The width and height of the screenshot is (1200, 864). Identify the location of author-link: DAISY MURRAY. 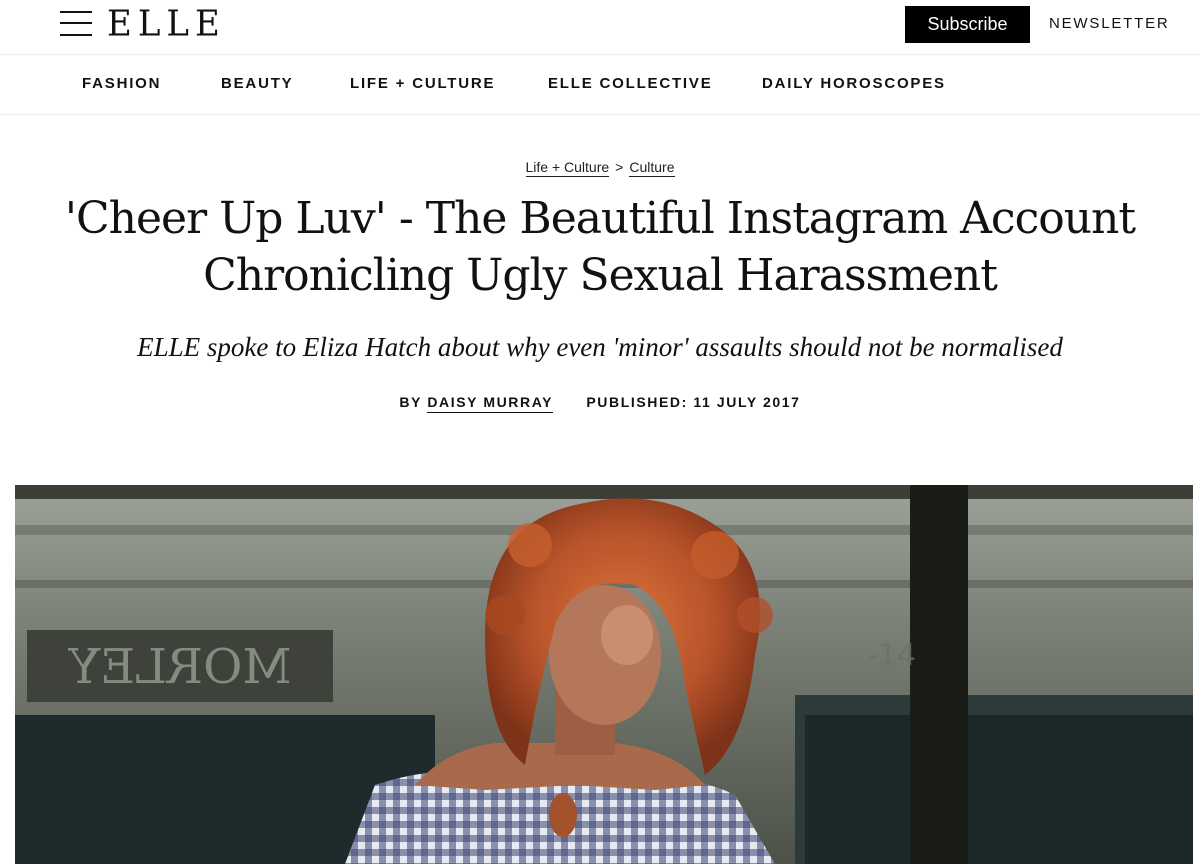
(490, 403).